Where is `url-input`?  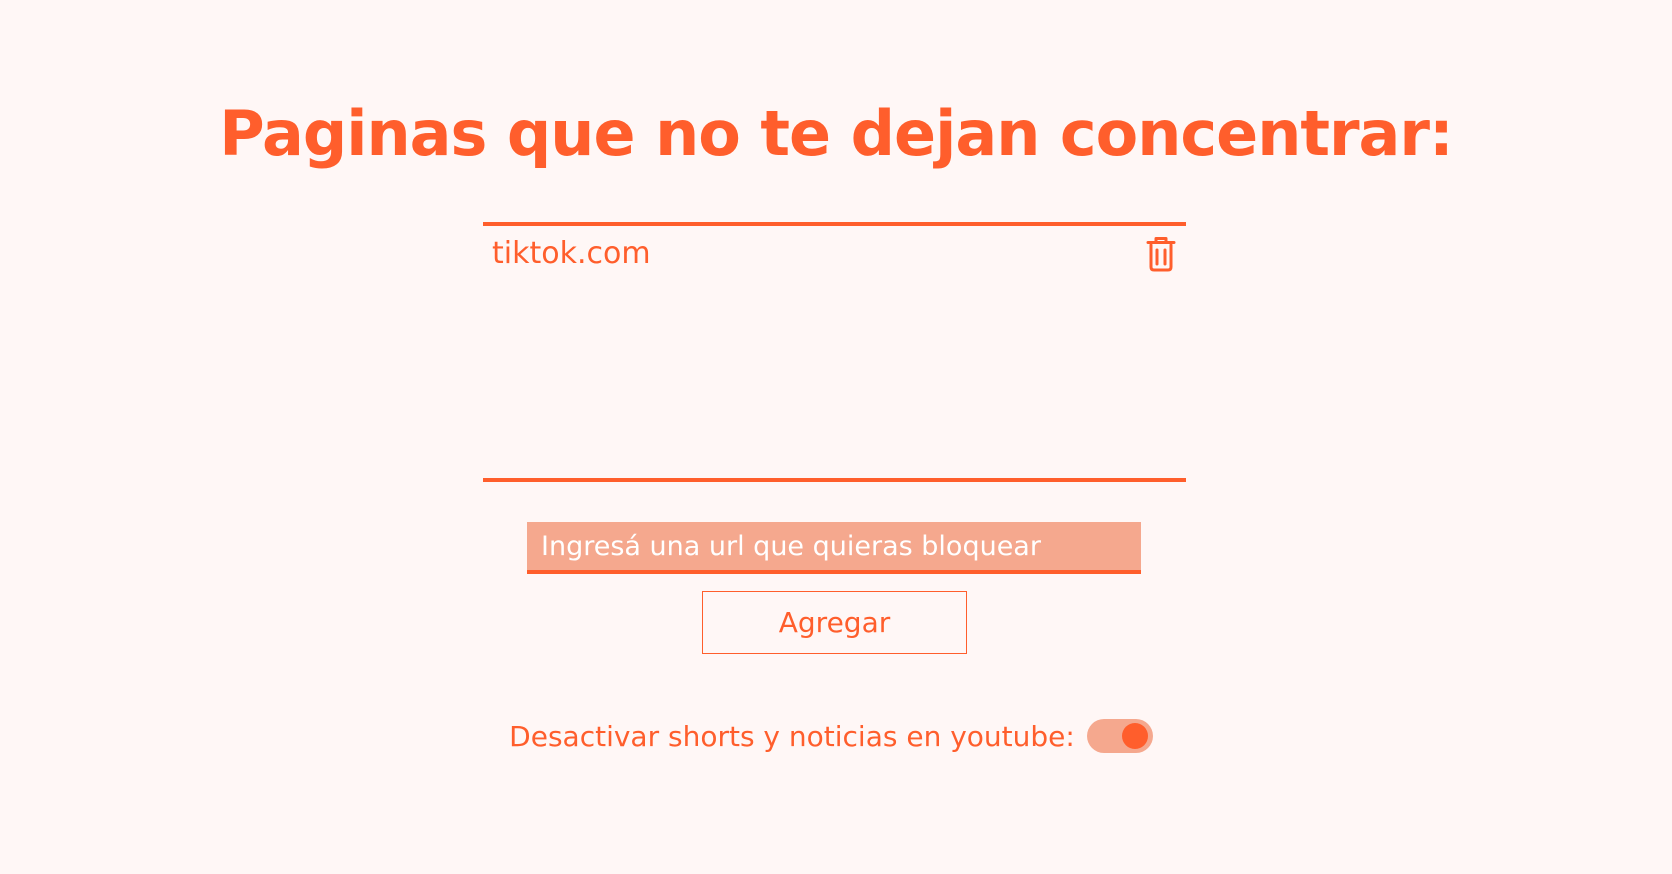 url-input is located at coordinates (834, 548).